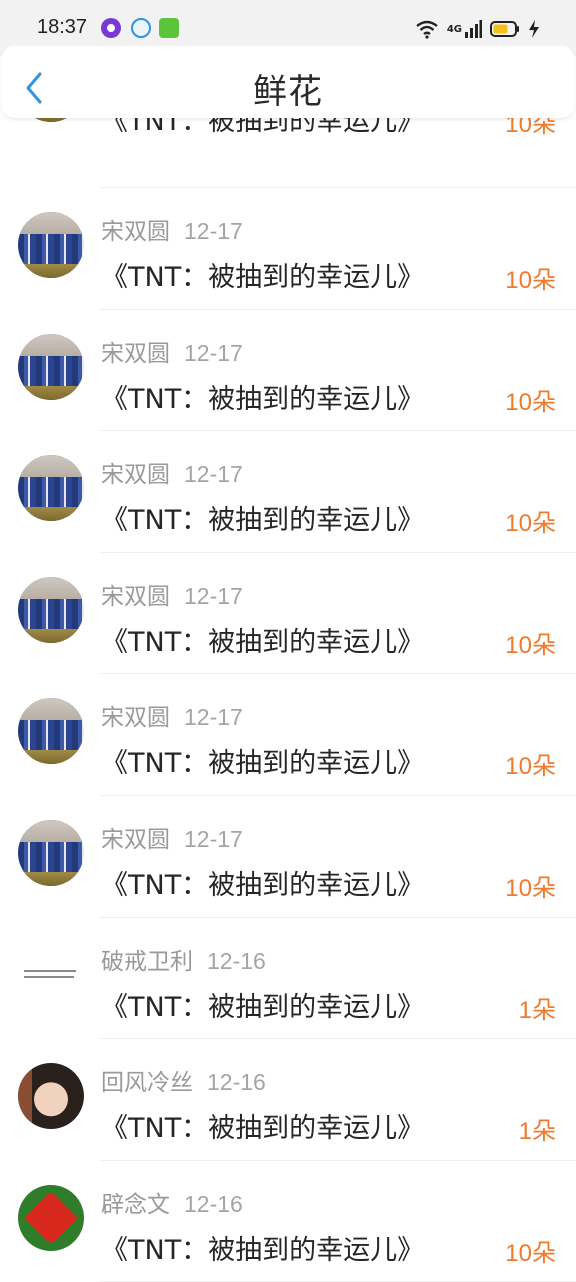 The width and height of the screenshot is (576, 1282). I want to click on nav-bar: 鲜花, so click(288, 82).